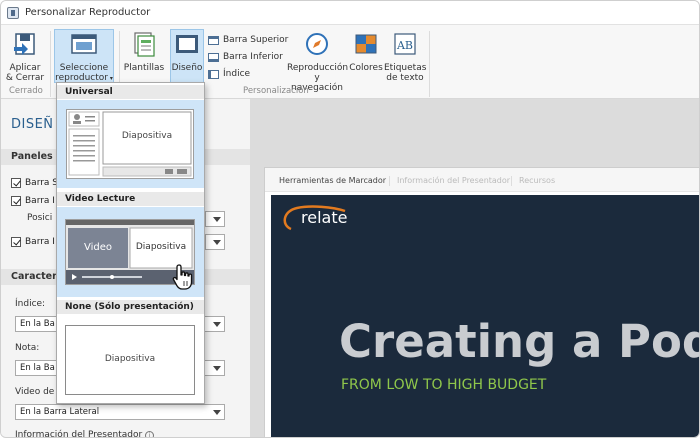 The height and width of the screenshot is (438, 700). I want to click on color-palette-icon, so click(366, 44).